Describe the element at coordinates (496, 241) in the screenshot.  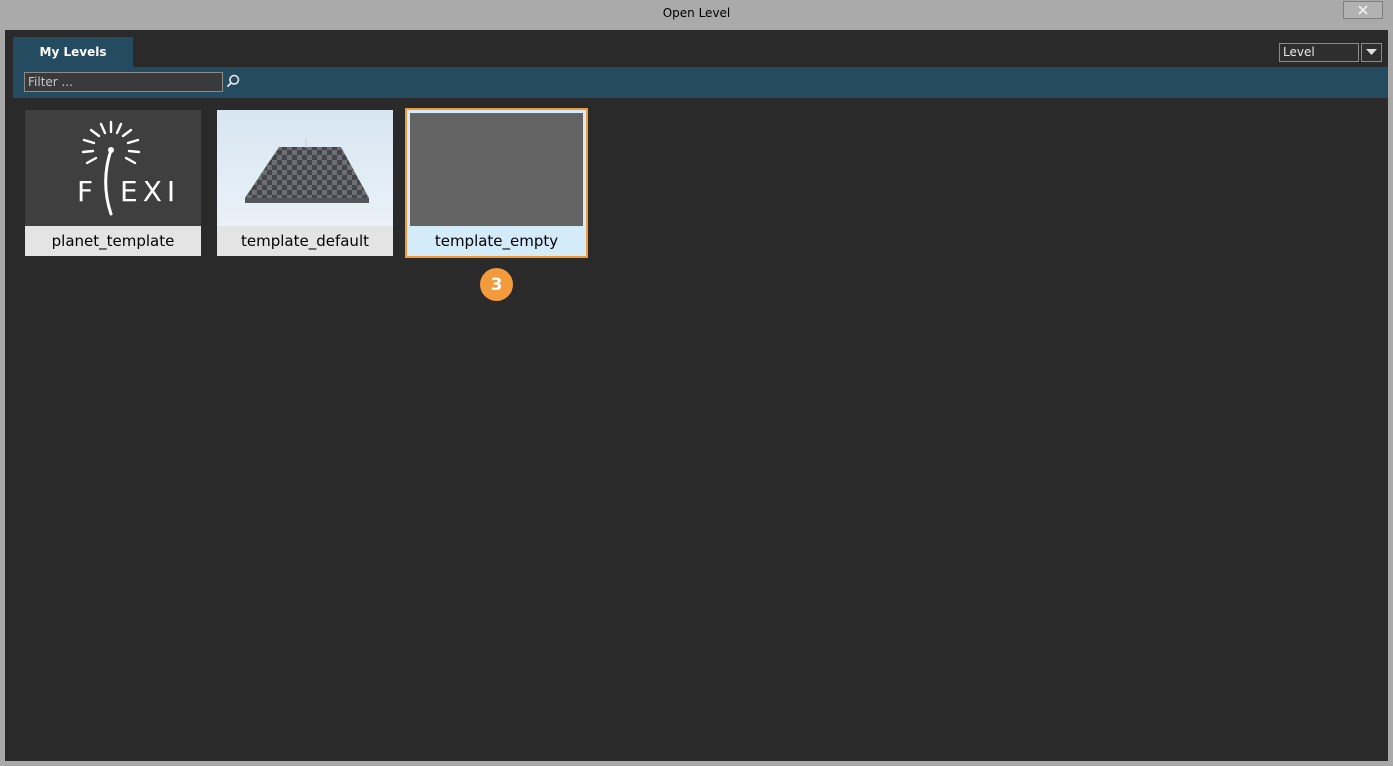
I see `level-name: template_empty` at that location.